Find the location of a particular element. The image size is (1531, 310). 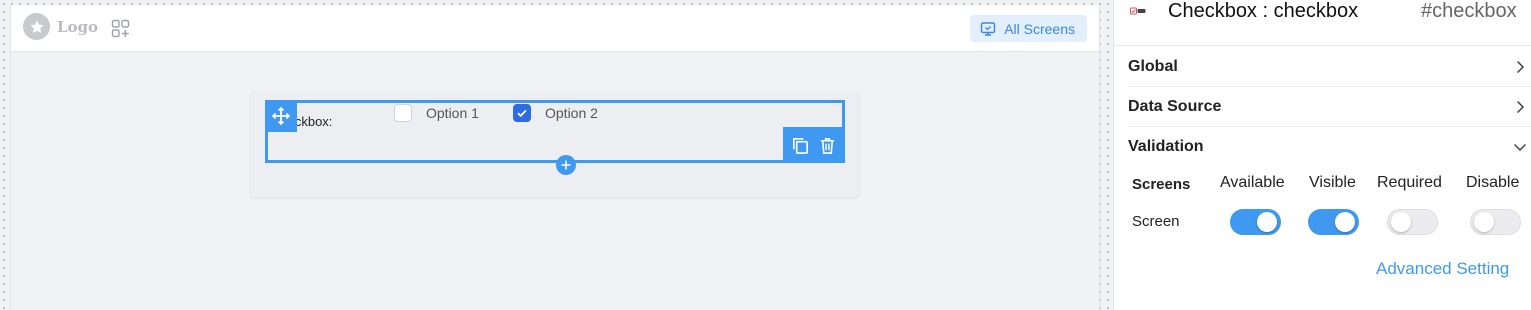

option-1-checkbox is located at coordinates (403, 113).